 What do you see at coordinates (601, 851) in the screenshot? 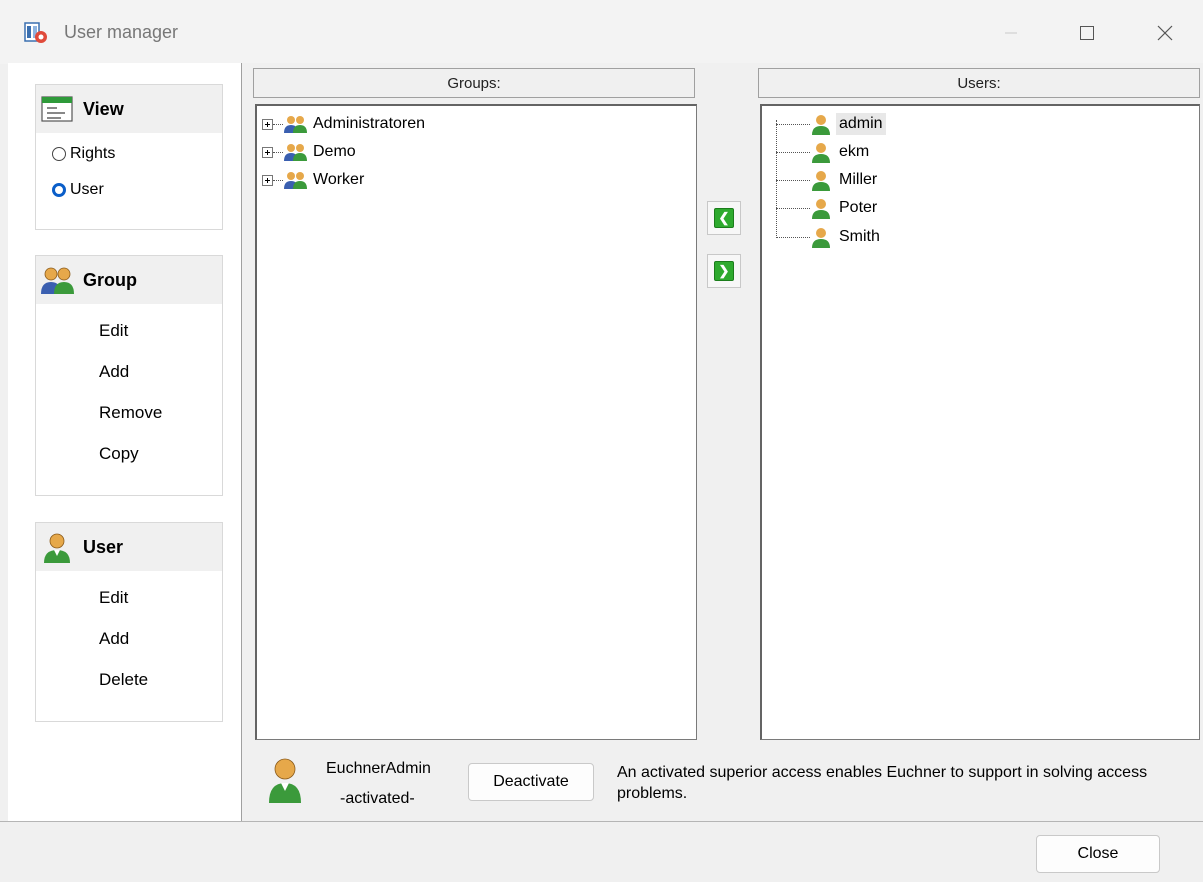
I see `footer-bar: Close` at bounding box center [601, 851].